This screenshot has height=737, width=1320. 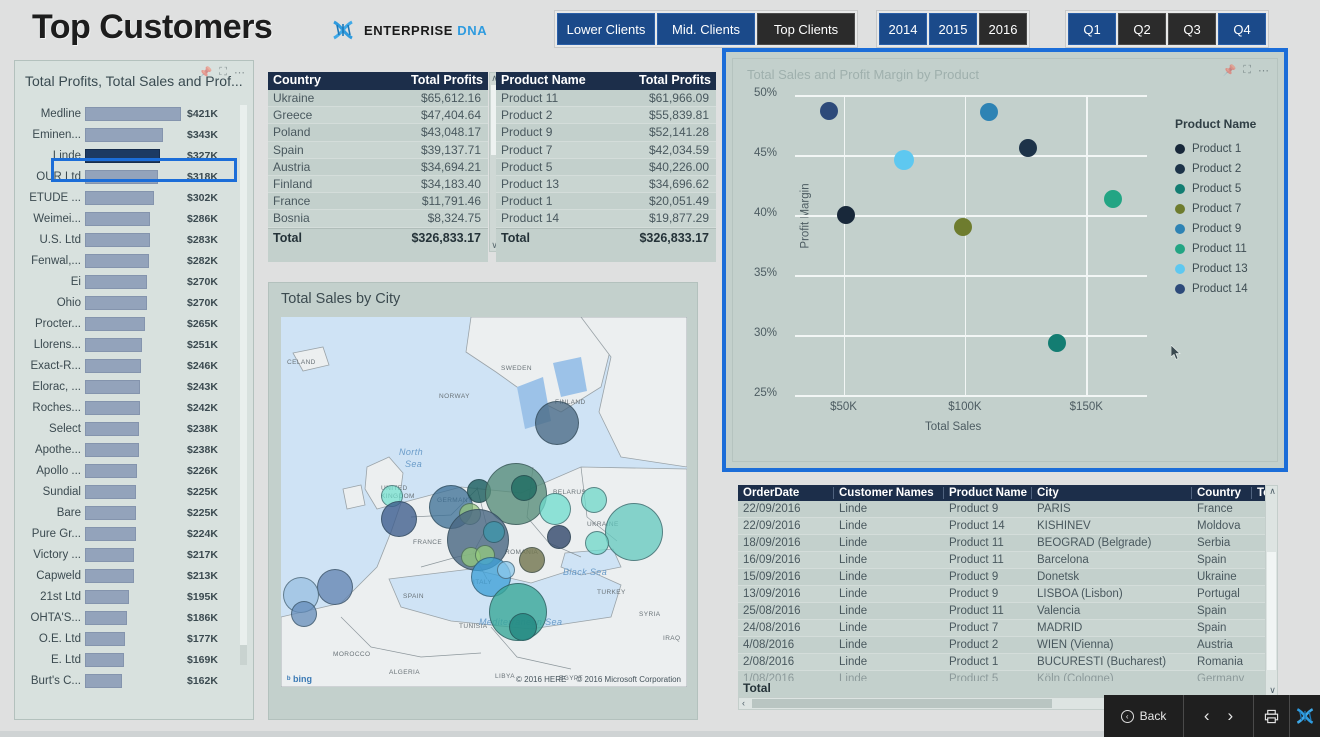 I want to click on client-slicer-group: Lower Clients Mid. Clients Top Clients, so click(x=706, y=29).